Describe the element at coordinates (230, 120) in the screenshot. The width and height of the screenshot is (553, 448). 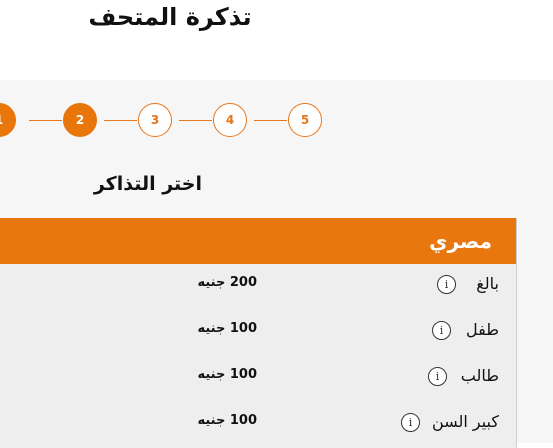
I see `step-4: 4` at that location.